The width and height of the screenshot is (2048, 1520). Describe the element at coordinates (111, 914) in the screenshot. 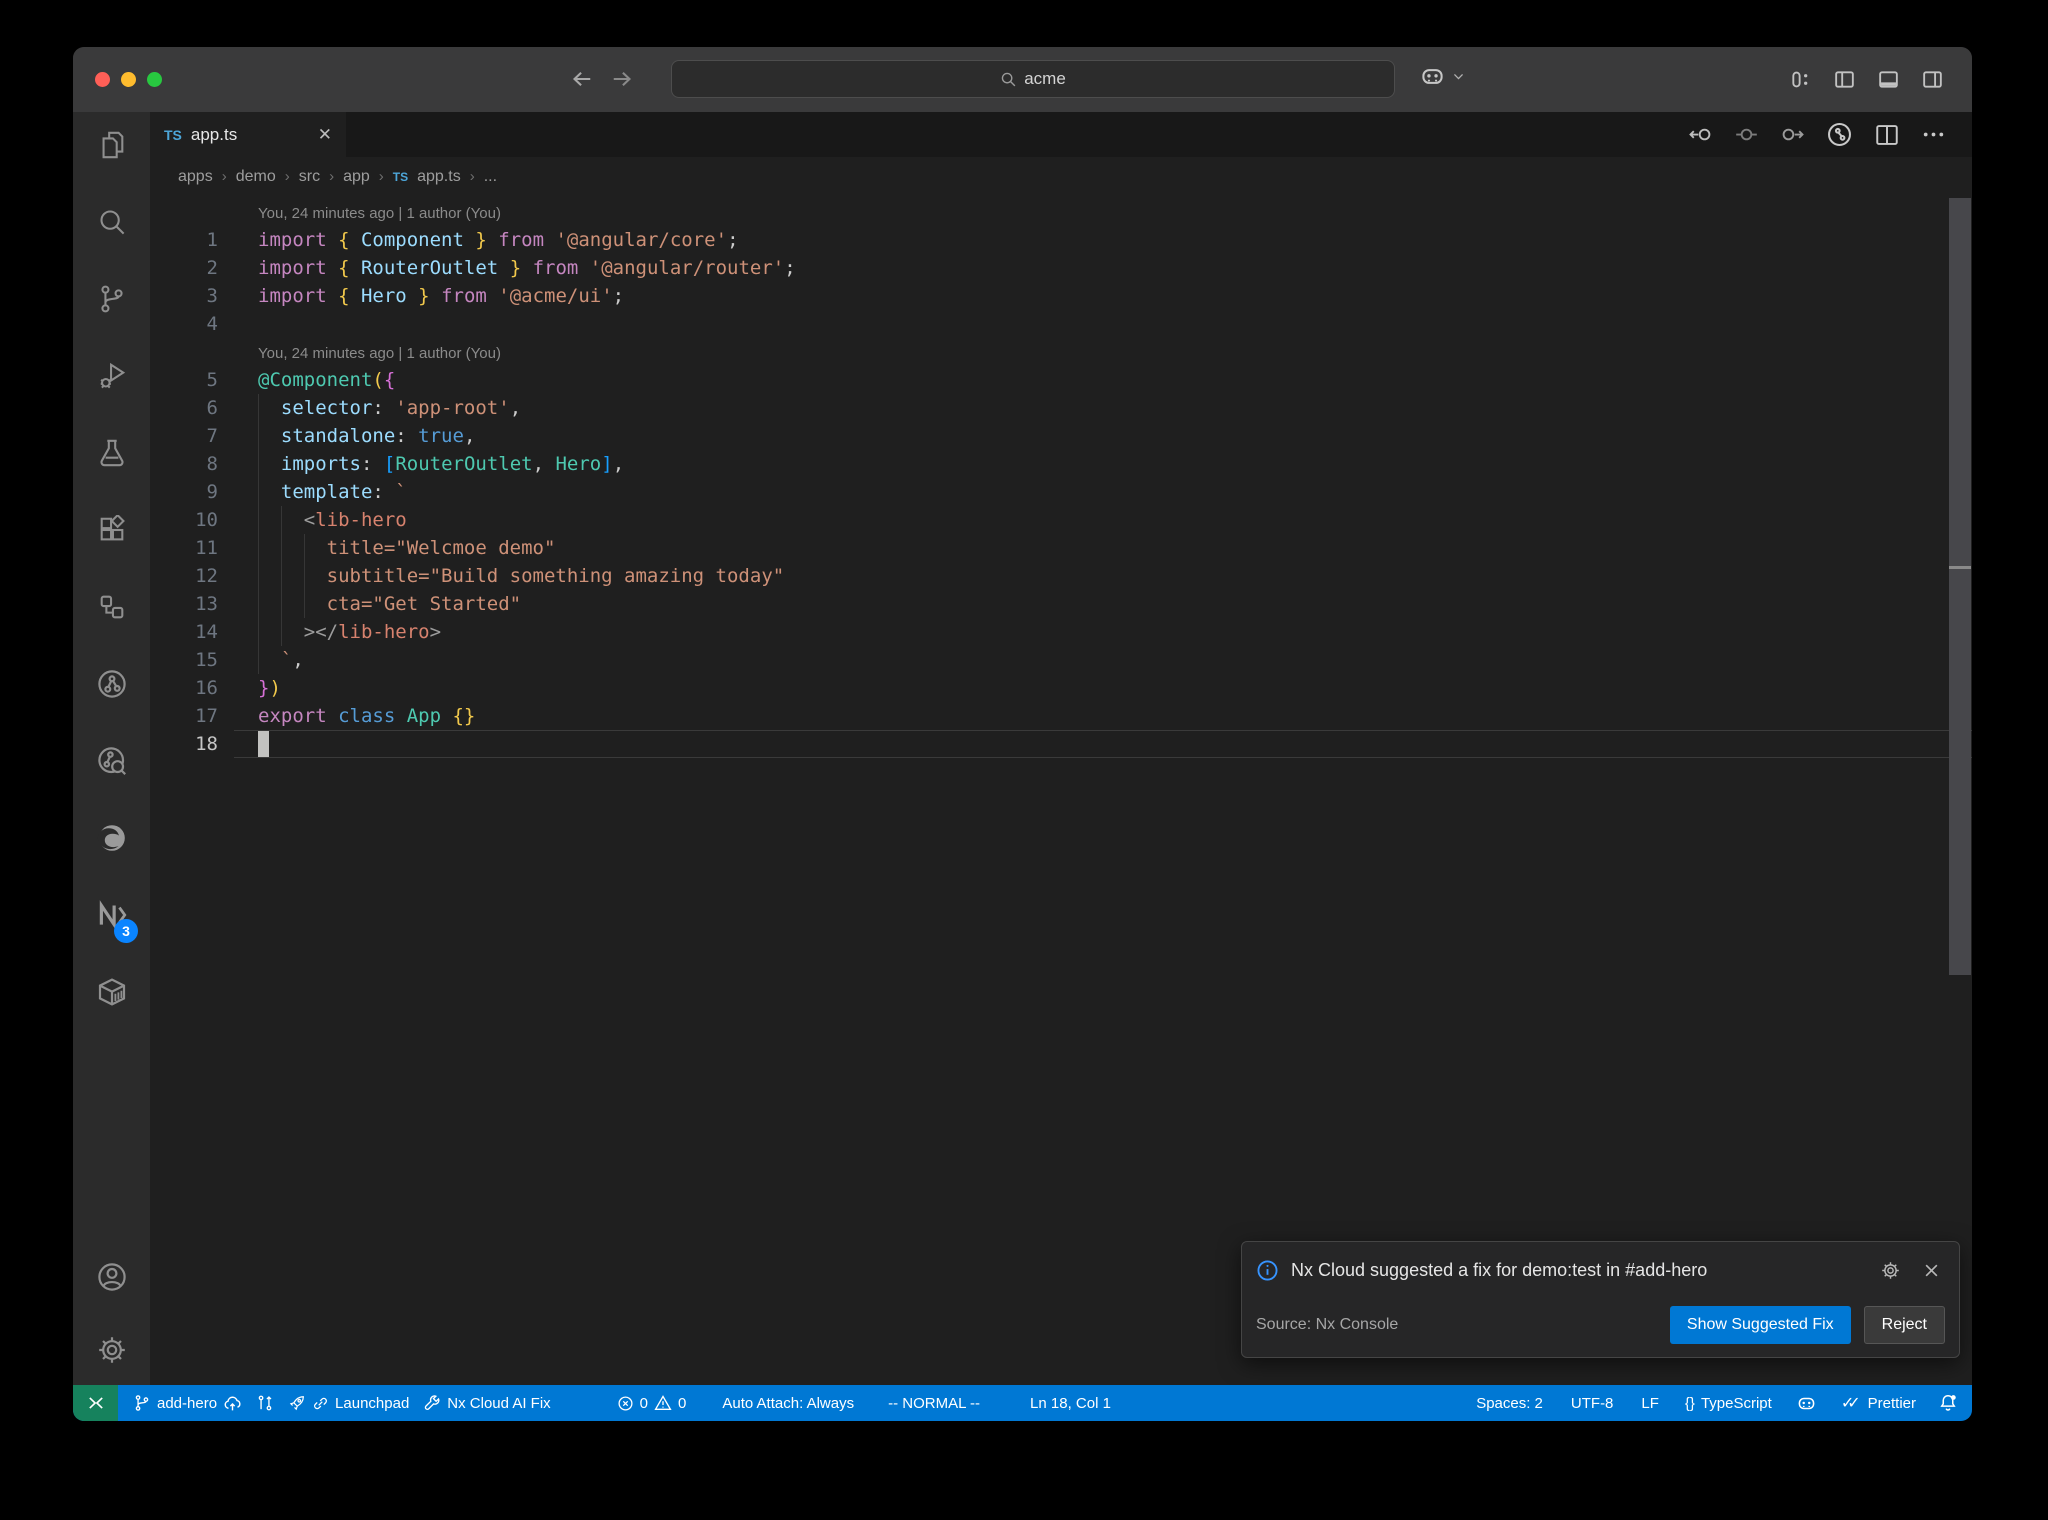

I see `sidebar-item-nx-console: 3` at that location.